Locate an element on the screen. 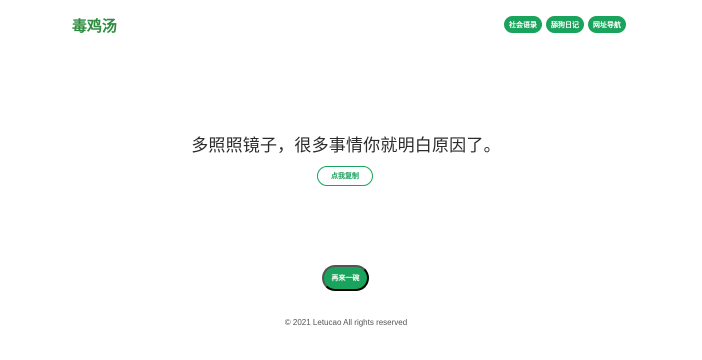 The image size is (702, 360). top-nav: 社会语录 舔狗日记 网址导航 is located at coordinates (565, 24).